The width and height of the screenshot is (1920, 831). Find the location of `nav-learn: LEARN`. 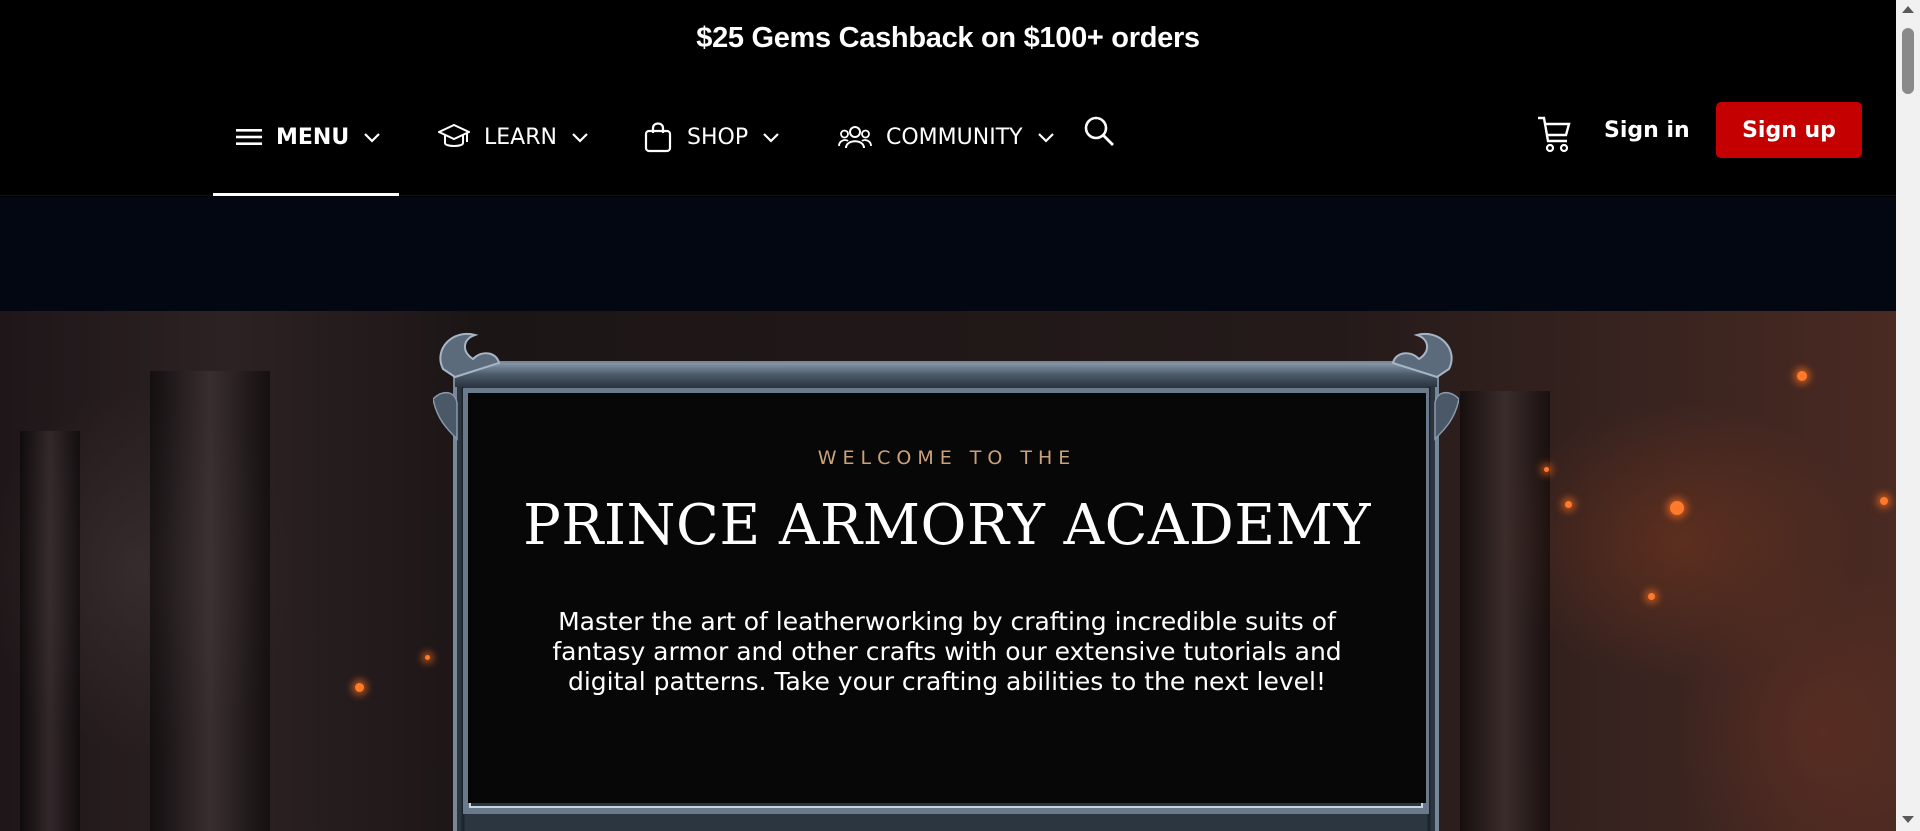

nav-learn: LEARN is located at coordinates (513, 137).